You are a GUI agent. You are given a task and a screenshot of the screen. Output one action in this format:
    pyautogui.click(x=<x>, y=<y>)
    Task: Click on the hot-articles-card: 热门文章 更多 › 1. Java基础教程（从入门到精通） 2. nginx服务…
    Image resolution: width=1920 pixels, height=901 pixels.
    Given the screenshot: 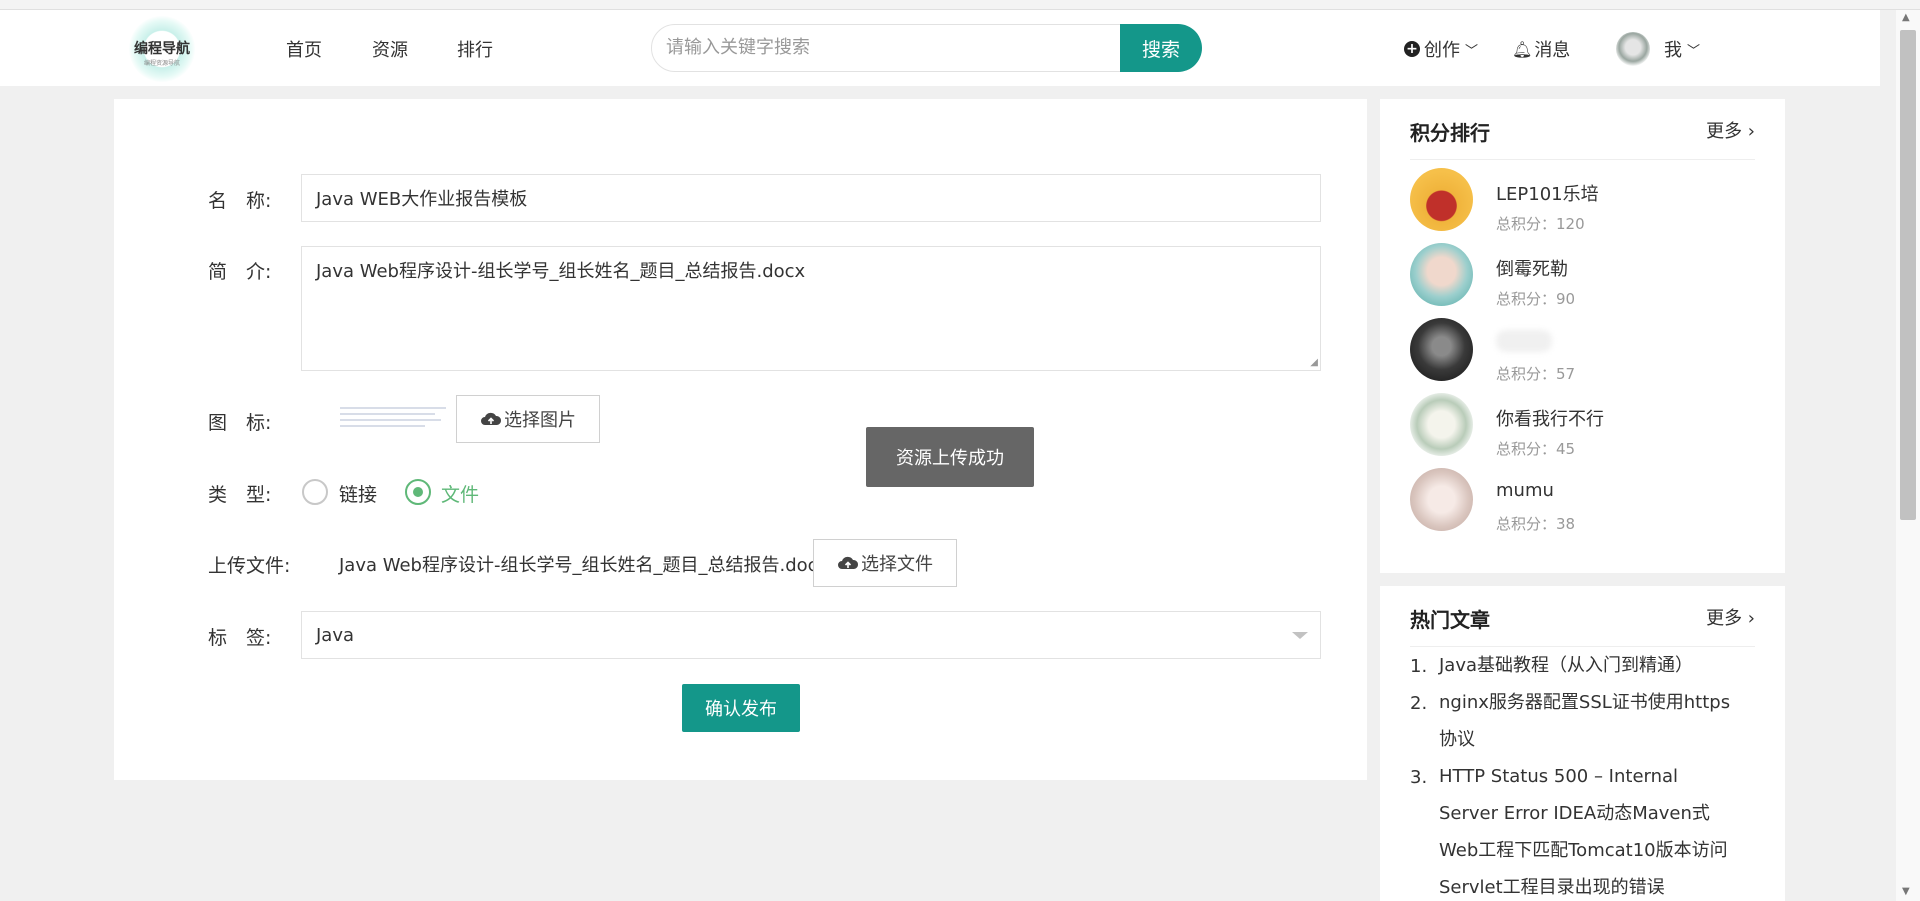 What is the action you would take?
    pyautogui.click(x=1582, y=743)
    